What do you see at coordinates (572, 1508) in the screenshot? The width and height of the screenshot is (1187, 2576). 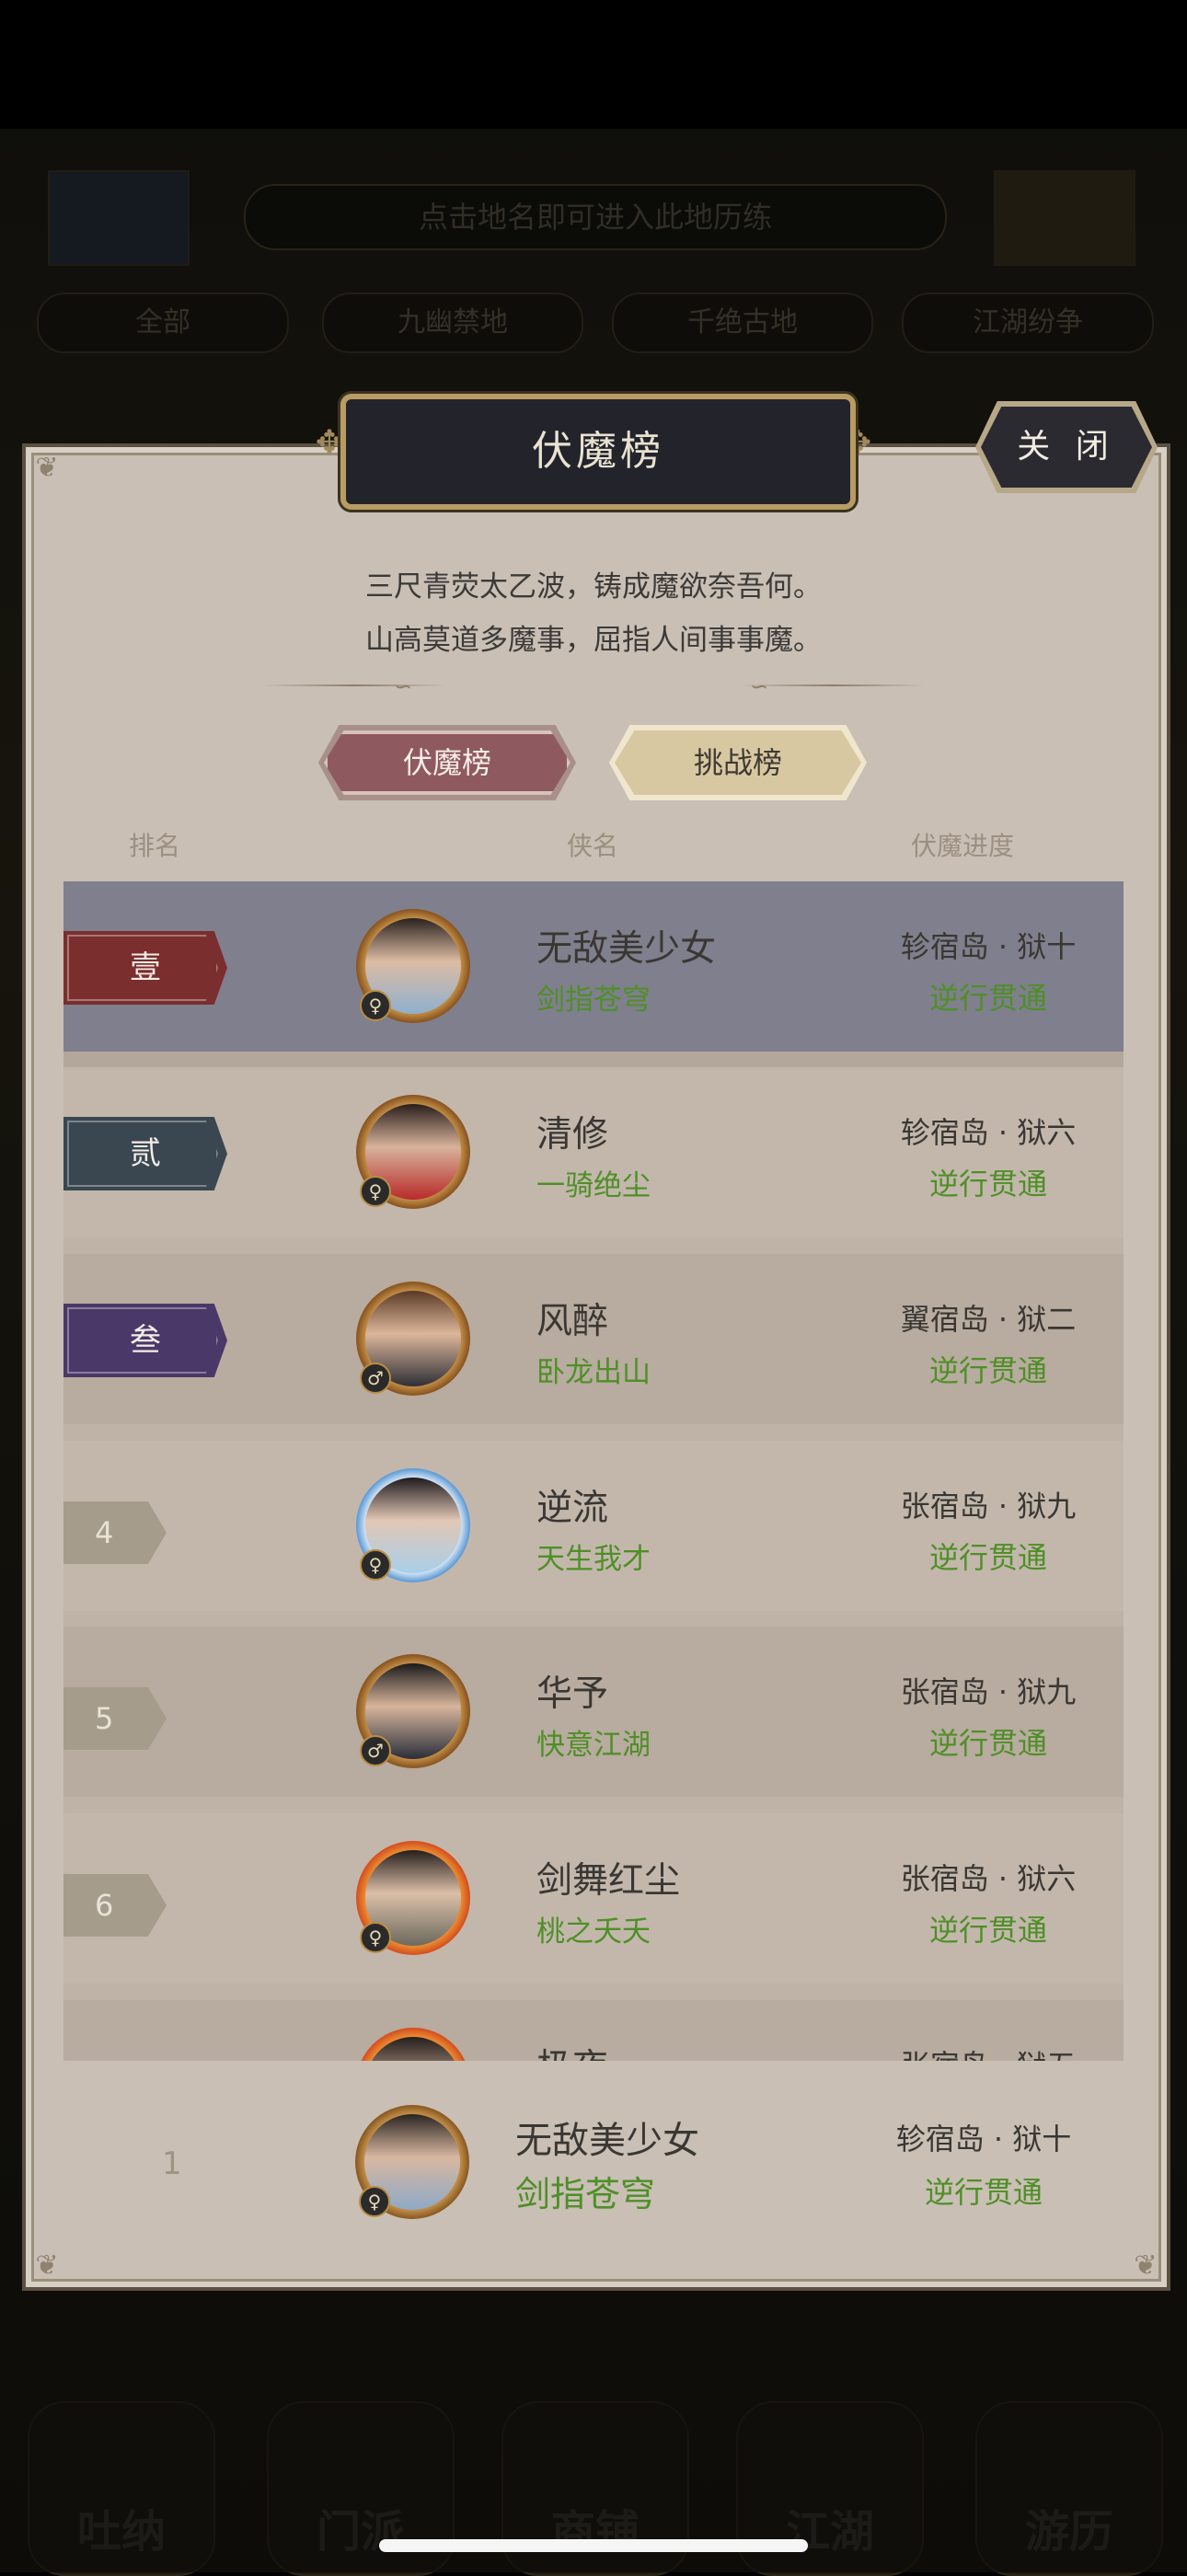 I see `player-name: 逆流` at bounding box center [572, 1508].